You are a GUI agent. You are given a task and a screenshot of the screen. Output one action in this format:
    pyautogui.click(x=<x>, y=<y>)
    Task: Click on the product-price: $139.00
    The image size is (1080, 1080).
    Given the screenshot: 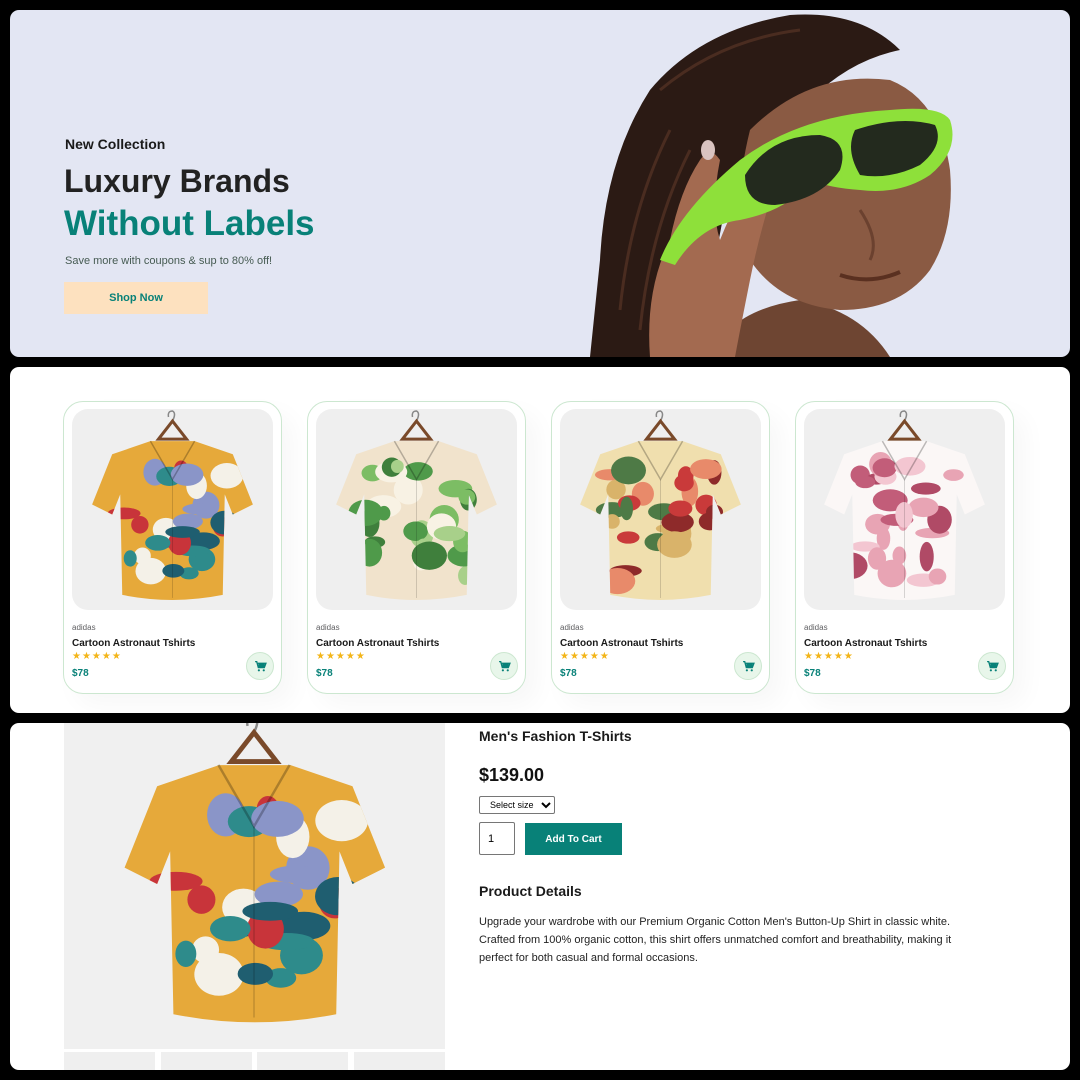 What is the action you would take?
    pyautogui.click(x=512, y=775)
    